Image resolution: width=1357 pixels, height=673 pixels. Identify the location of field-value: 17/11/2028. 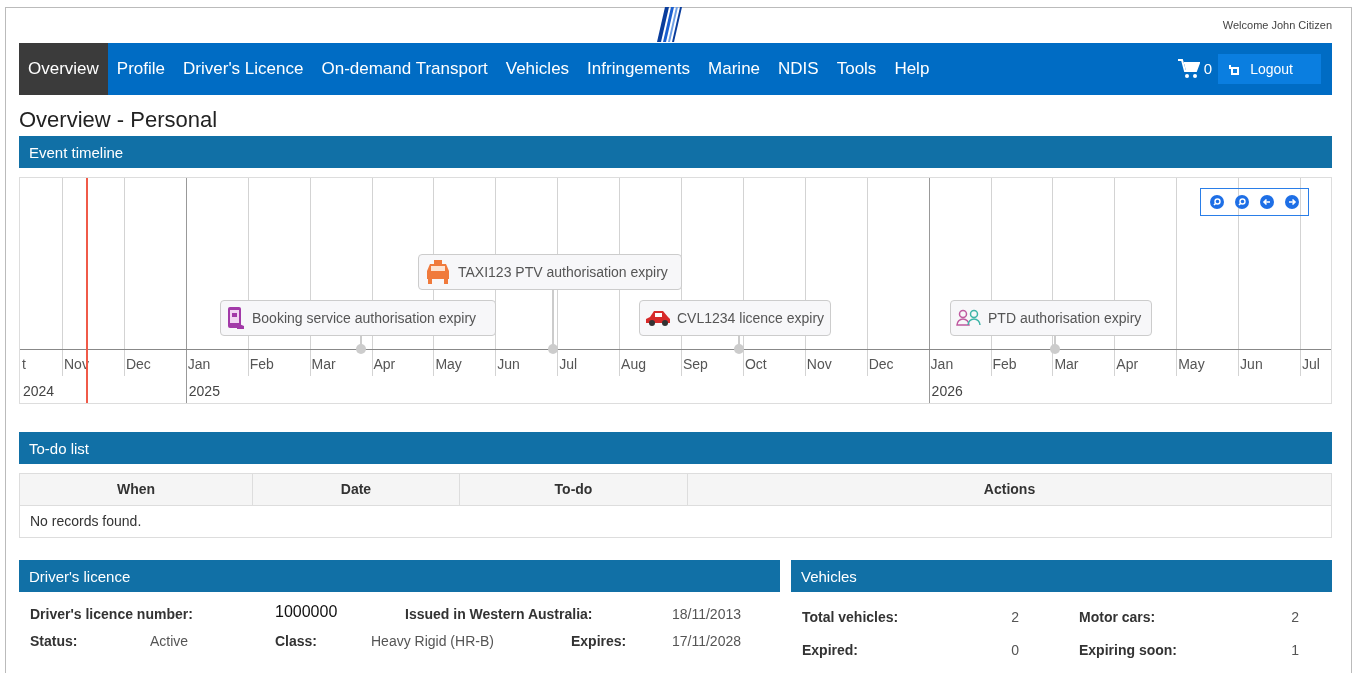
(705, 642).